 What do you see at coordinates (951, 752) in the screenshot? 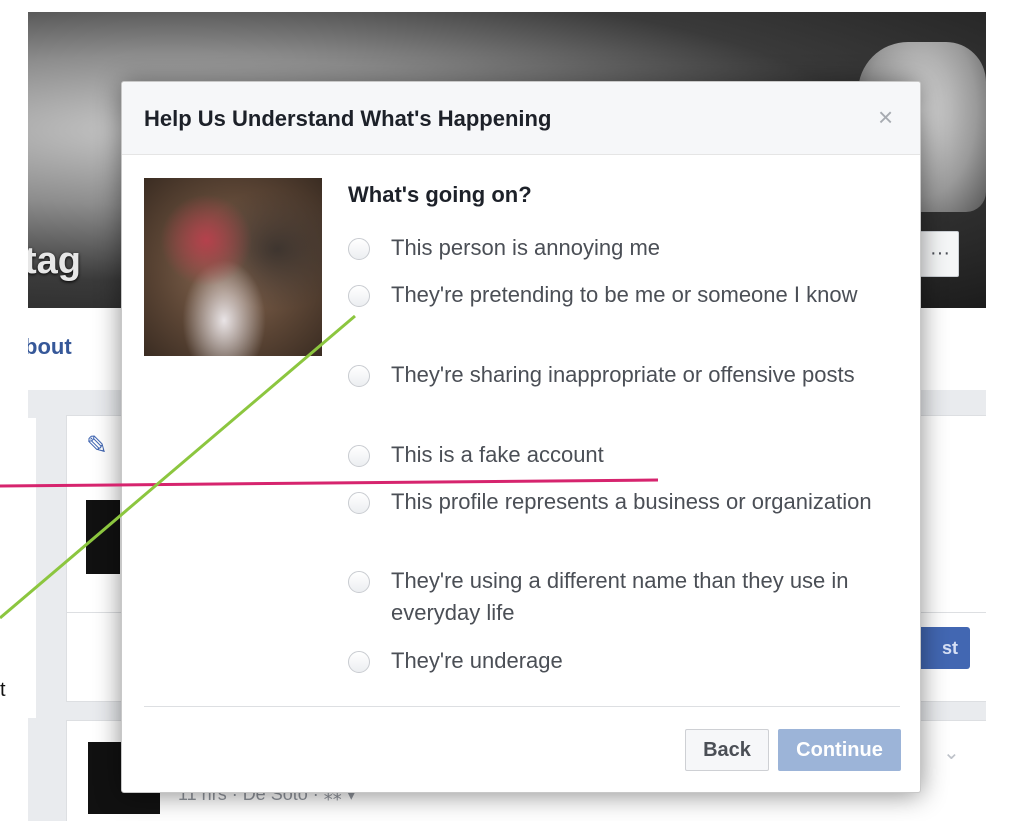
I see `chevron-down-icon: ⌄` at bounding box center [951, 752].